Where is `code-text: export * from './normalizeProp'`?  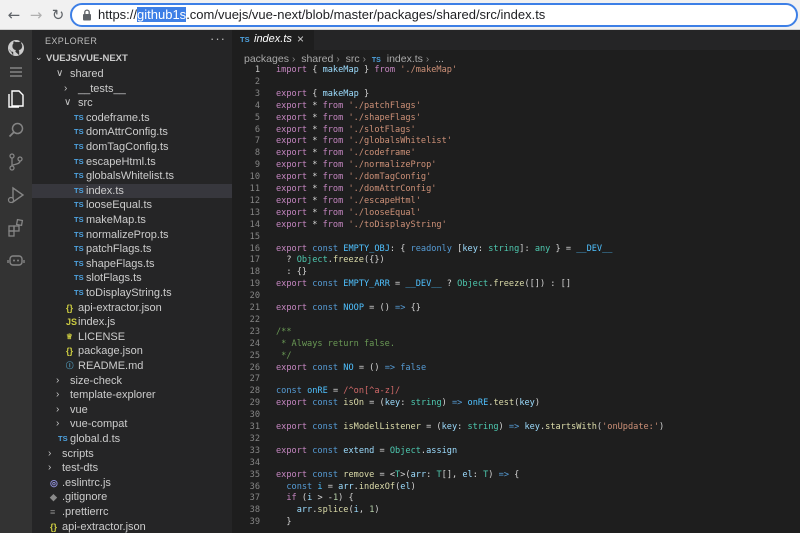
code-text: export * from './normalizeProp' is located at coordinates (356, 165).